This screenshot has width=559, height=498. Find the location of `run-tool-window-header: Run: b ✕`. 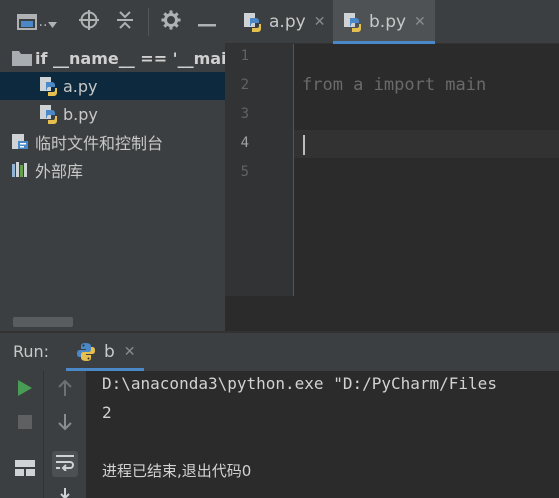

run-tool-window-header: Run: b ✕ is located at coordinates (279, 352).